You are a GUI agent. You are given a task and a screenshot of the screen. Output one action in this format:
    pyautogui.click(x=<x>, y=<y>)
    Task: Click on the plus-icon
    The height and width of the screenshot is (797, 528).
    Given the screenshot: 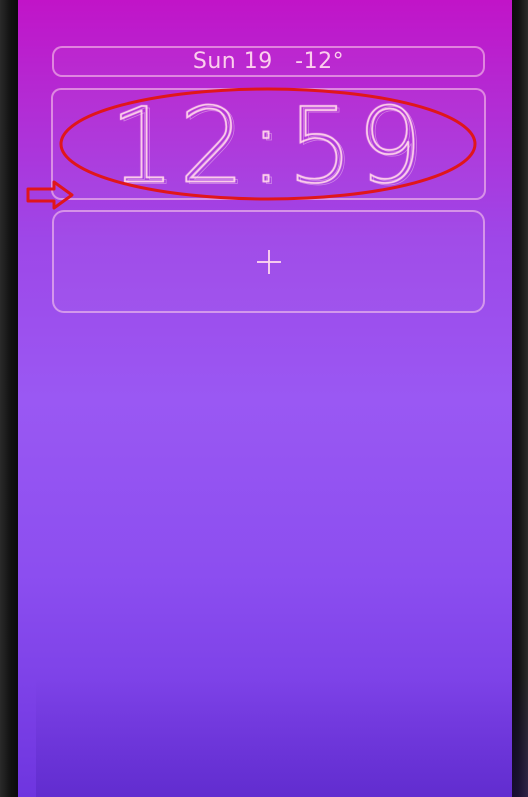 What is the action you would take?
    pyautogui.click(x=268, y=261)
    